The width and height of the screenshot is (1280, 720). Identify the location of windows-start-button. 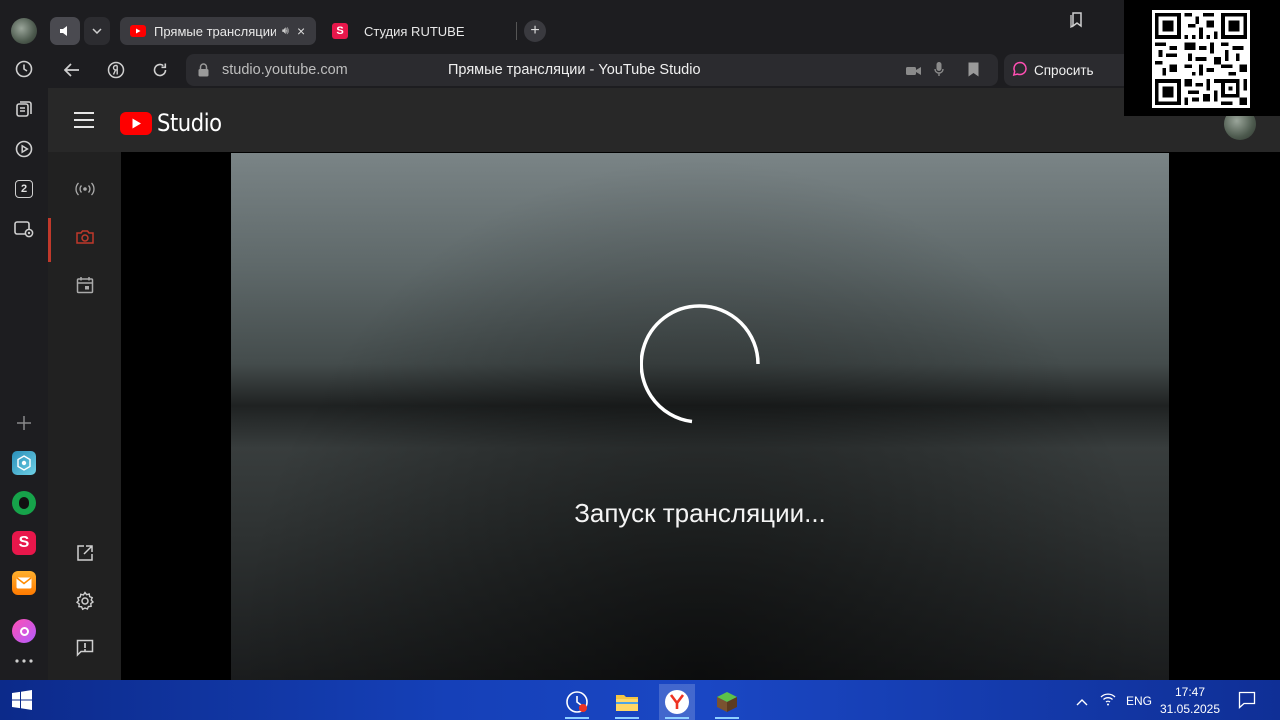
(22, 700).